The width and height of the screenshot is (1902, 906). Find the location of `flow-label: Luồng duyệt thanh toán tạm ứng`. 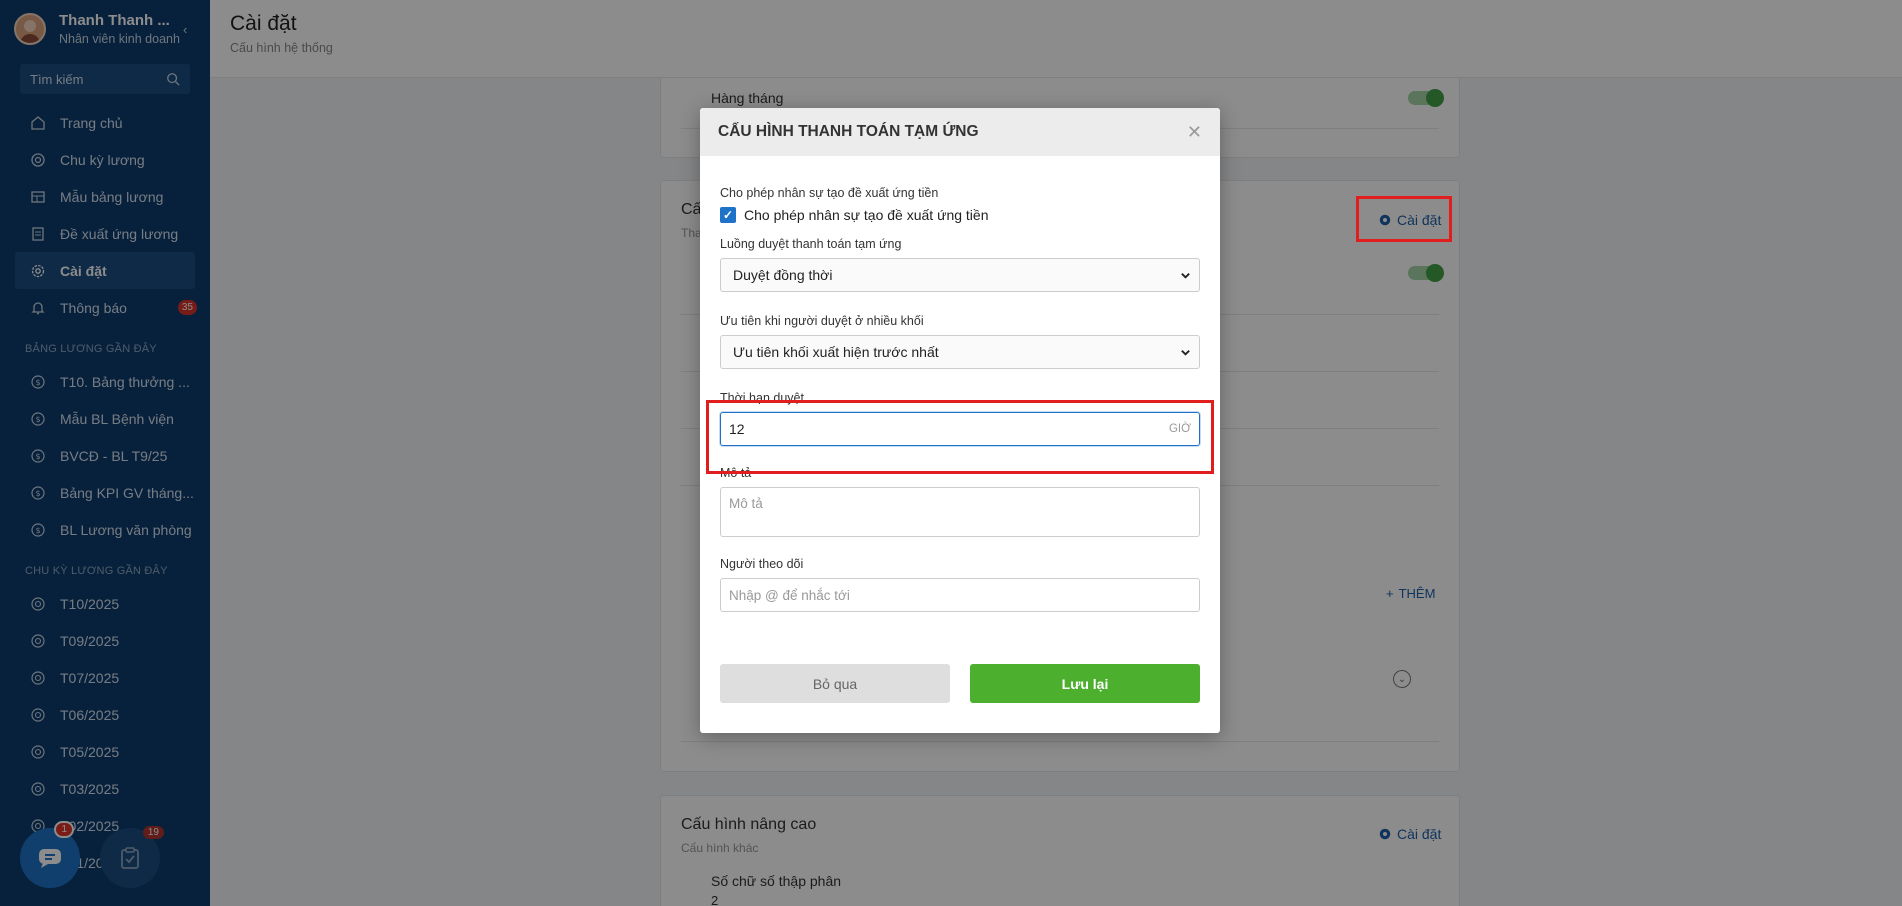

flow-label: Luồng duyệt thanh toán tạm ứng is located at coordinates (811, 244).